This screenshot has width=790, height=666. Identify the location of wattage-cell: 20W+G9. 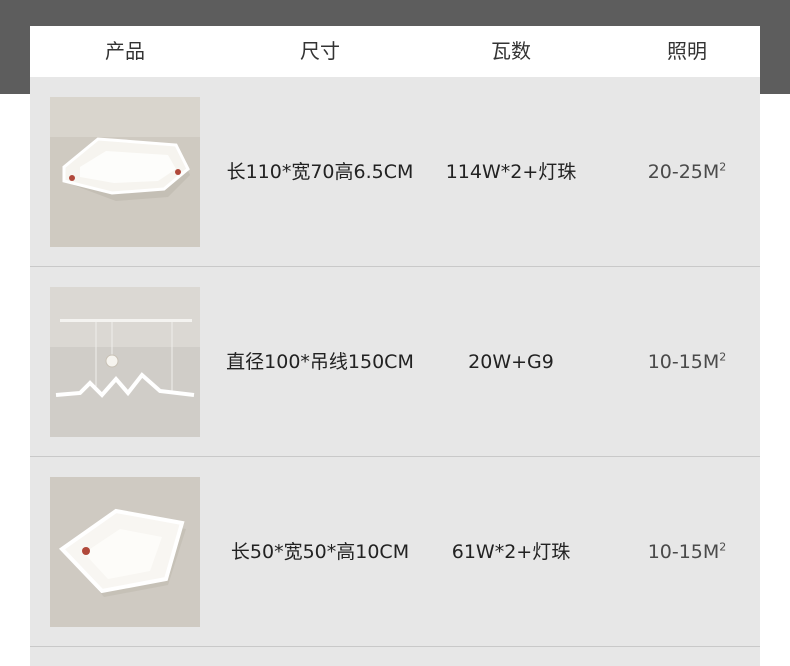
(511, 362).